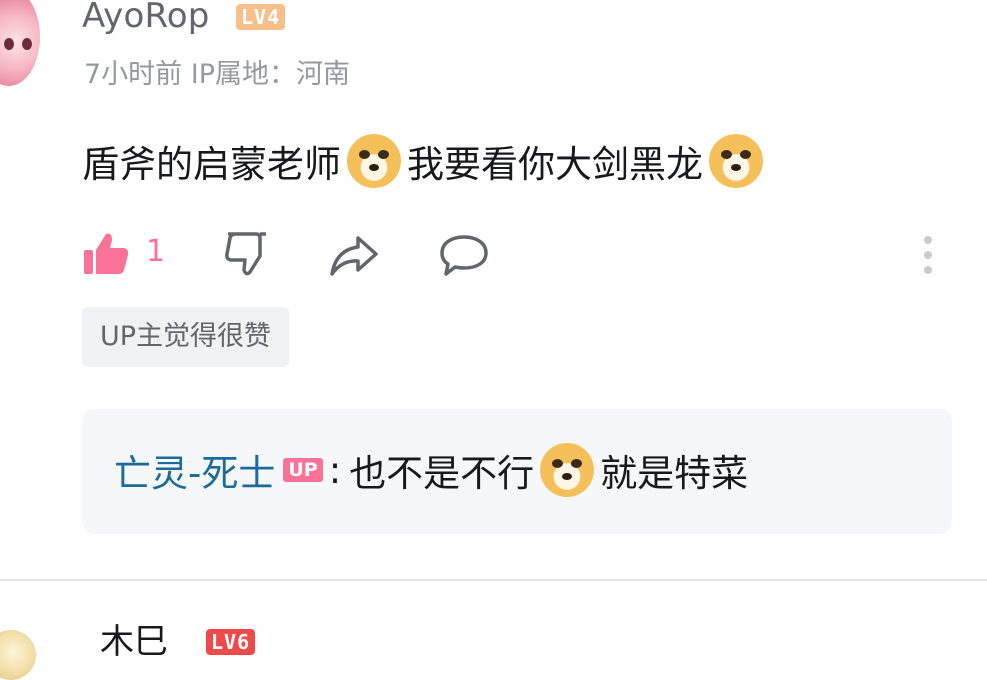 The image size is (987, 680). Describe the element at coordinates (522, 254) in the screenshot. I see `comment-action-bar: 1` at that location.